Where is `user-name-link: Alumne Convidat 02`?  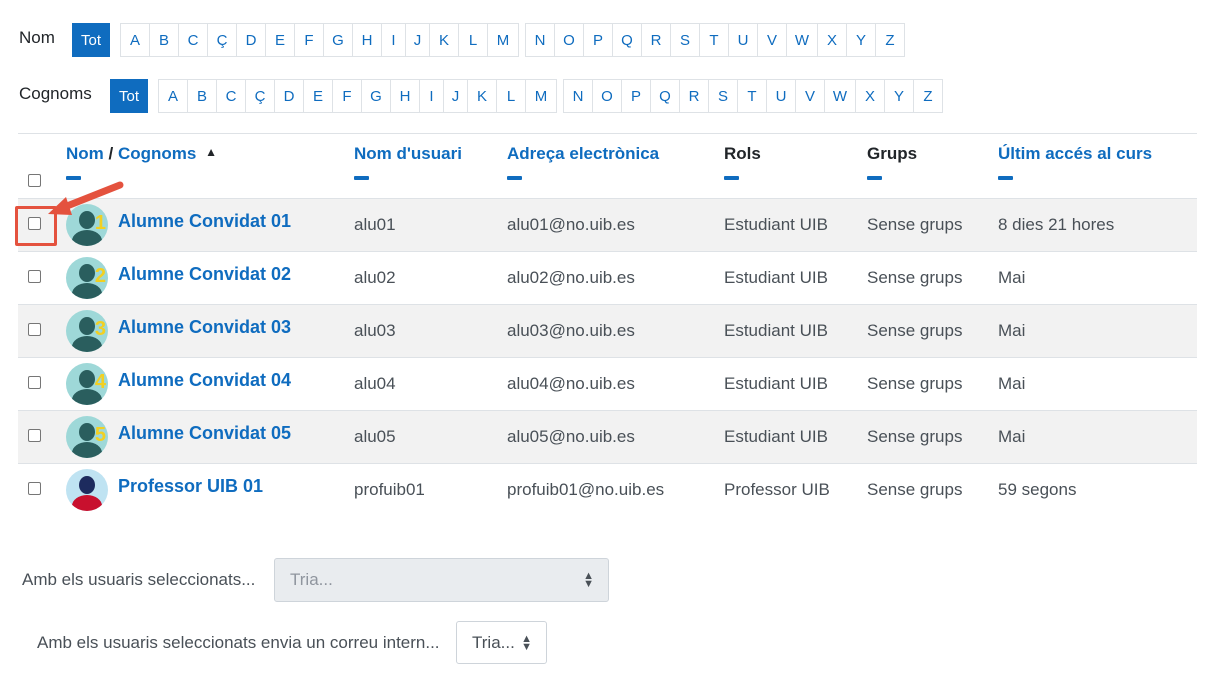 user-name-link: Alumne Convidat 02 is located at coordinates (204, 274).